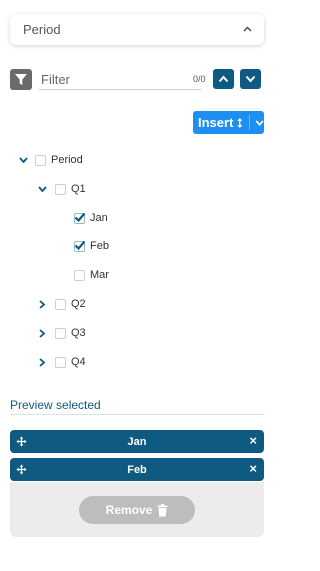 The height and width of the screenshot is (571, 320). I want to click on filter-input, so click(120, 79).